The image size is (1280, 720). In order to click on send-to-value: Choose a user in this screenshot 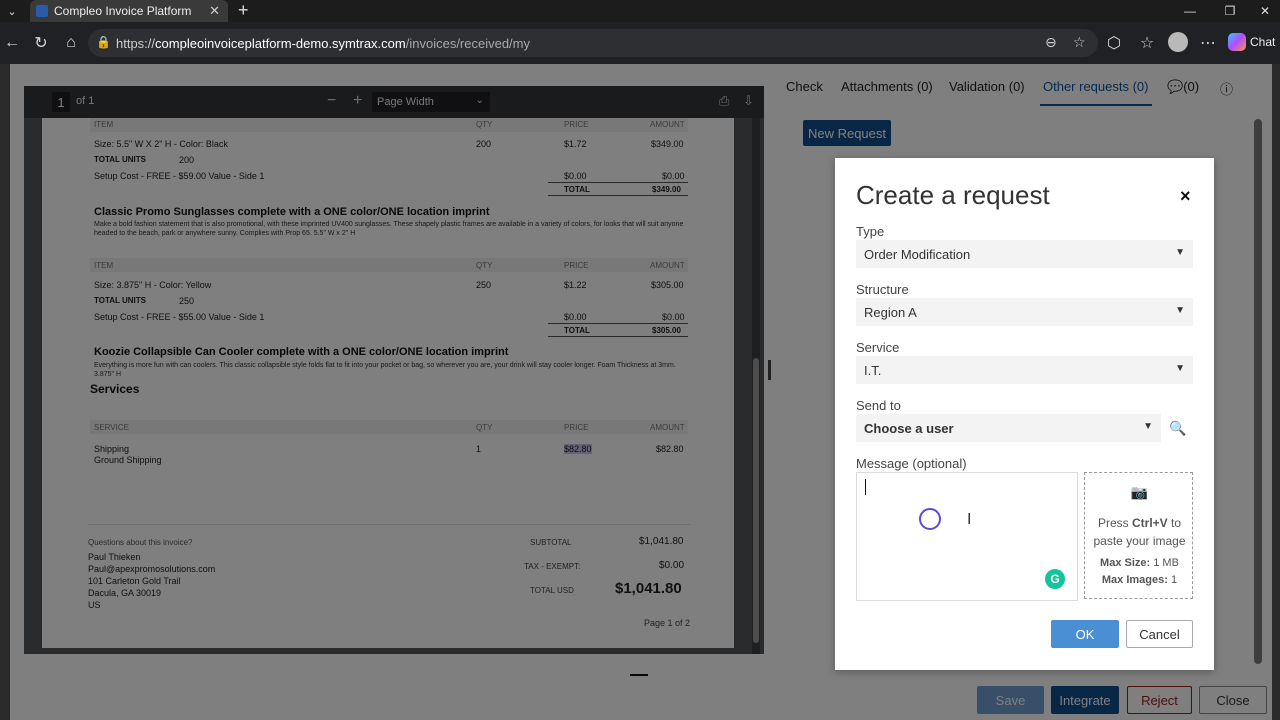, I will do `click(909, 428)`.